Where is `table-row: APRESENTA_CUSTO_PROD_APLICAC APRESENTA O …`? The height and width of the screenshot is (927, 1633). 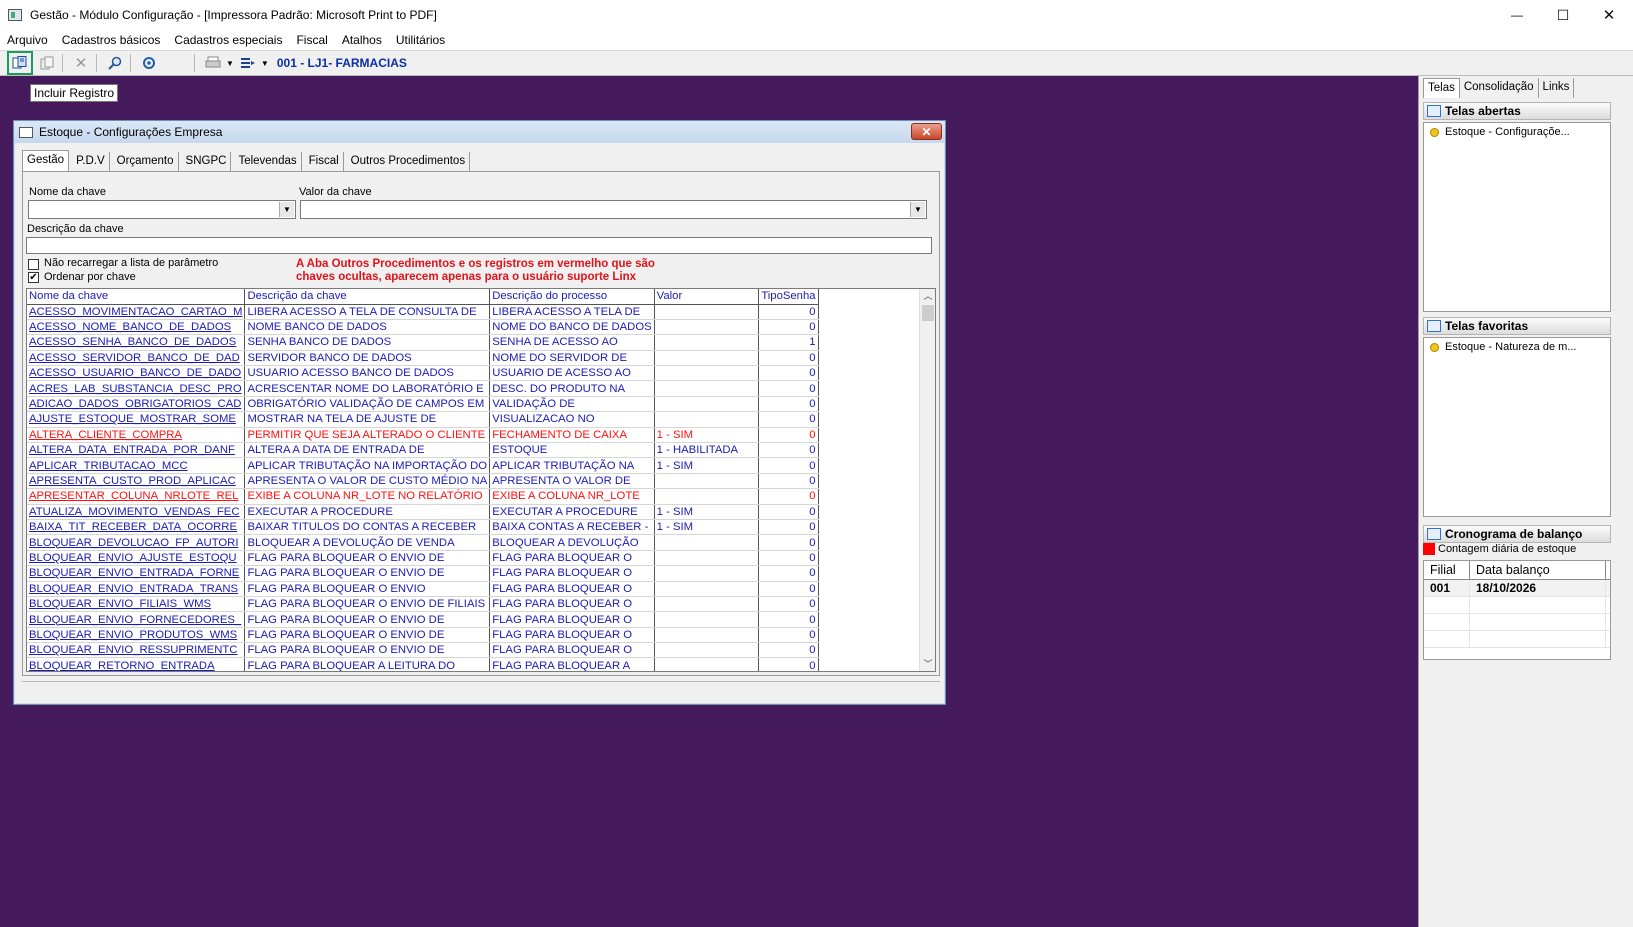
table-row: APRESENTA_CUSTO_PROD_APLICAC APRESENTA O … is located at coordinates (481, 481).